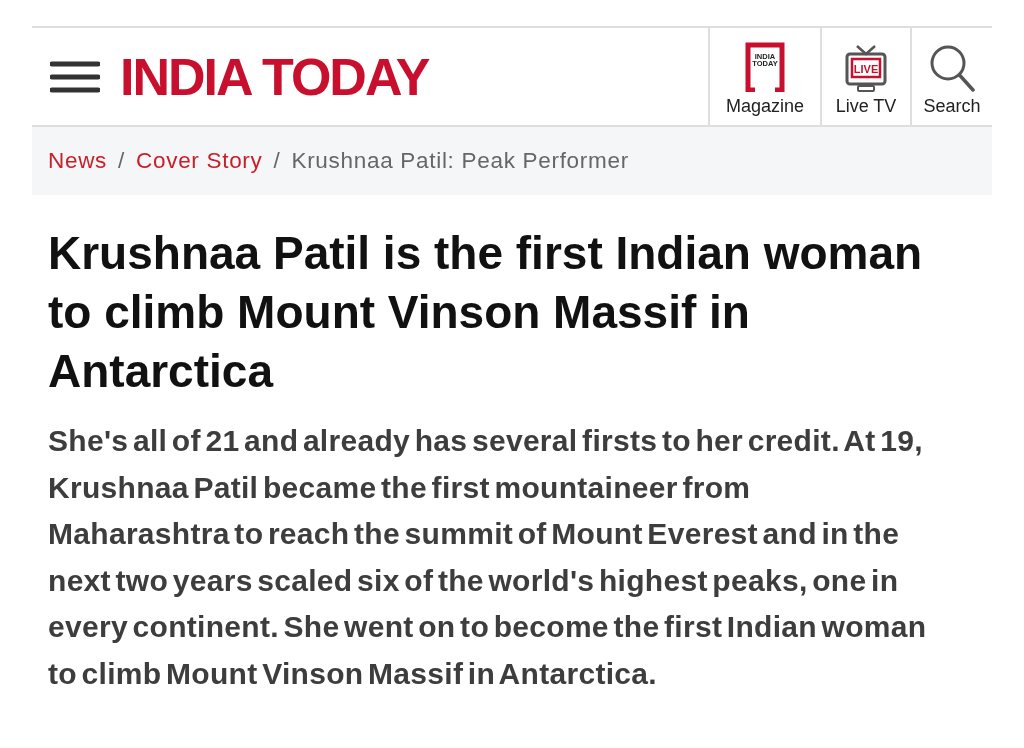  Describe the element at coordinates (78, 161) in the screenshot. I see `breadcrumb-link: News` at that location.